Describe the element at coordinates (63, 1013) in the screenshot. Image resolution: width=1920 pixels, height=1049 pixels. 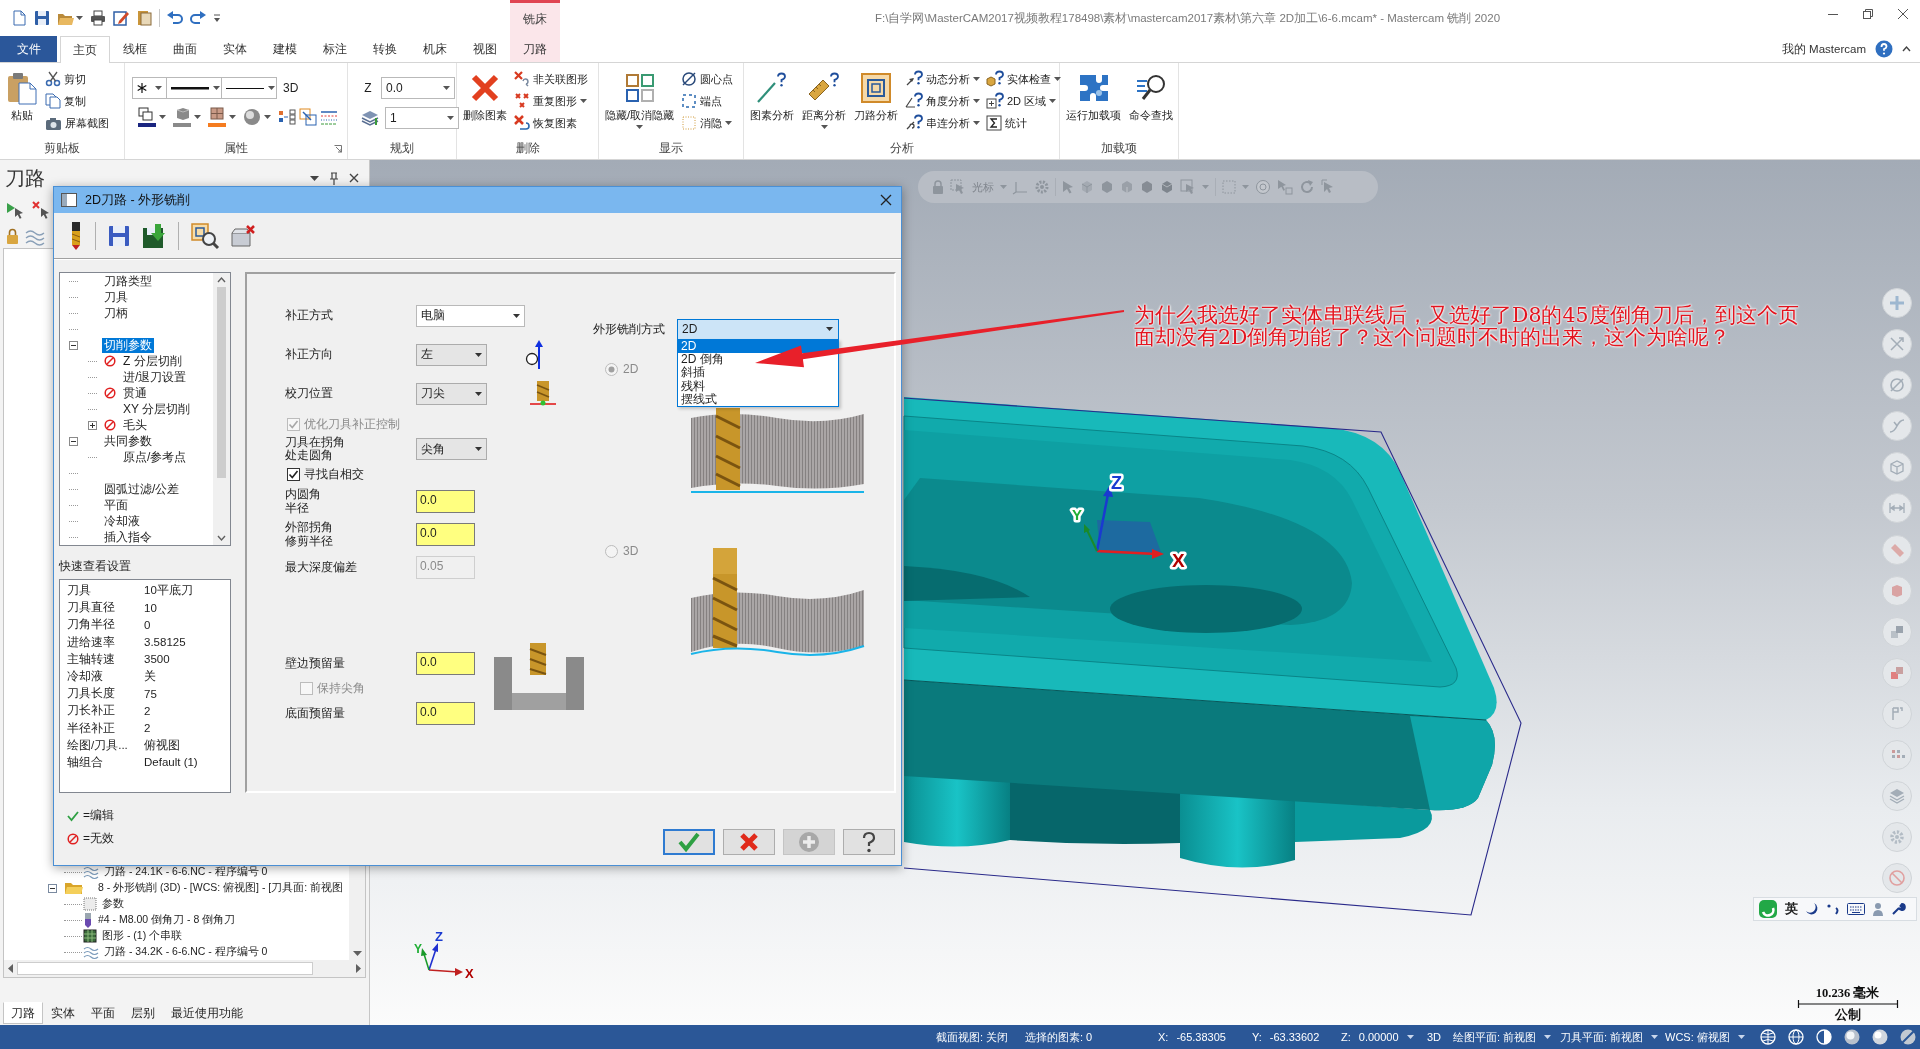
I see `panel-tab: 实体` at that location.